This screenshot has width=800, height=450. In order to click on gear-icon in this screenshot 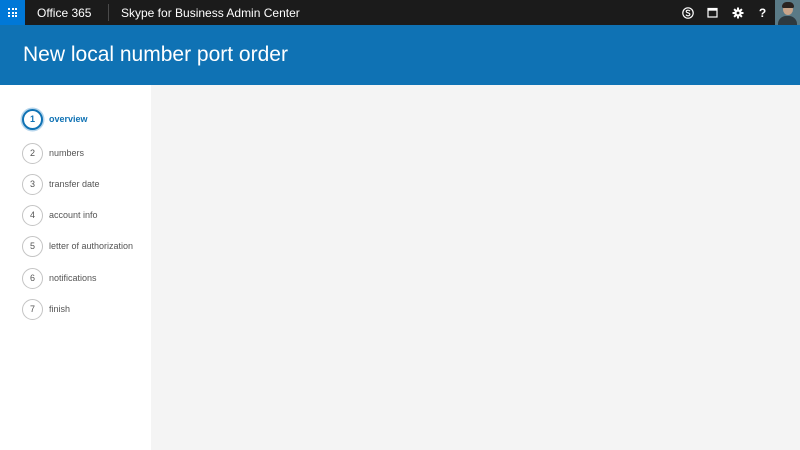, I will do `click(737, 12)`.